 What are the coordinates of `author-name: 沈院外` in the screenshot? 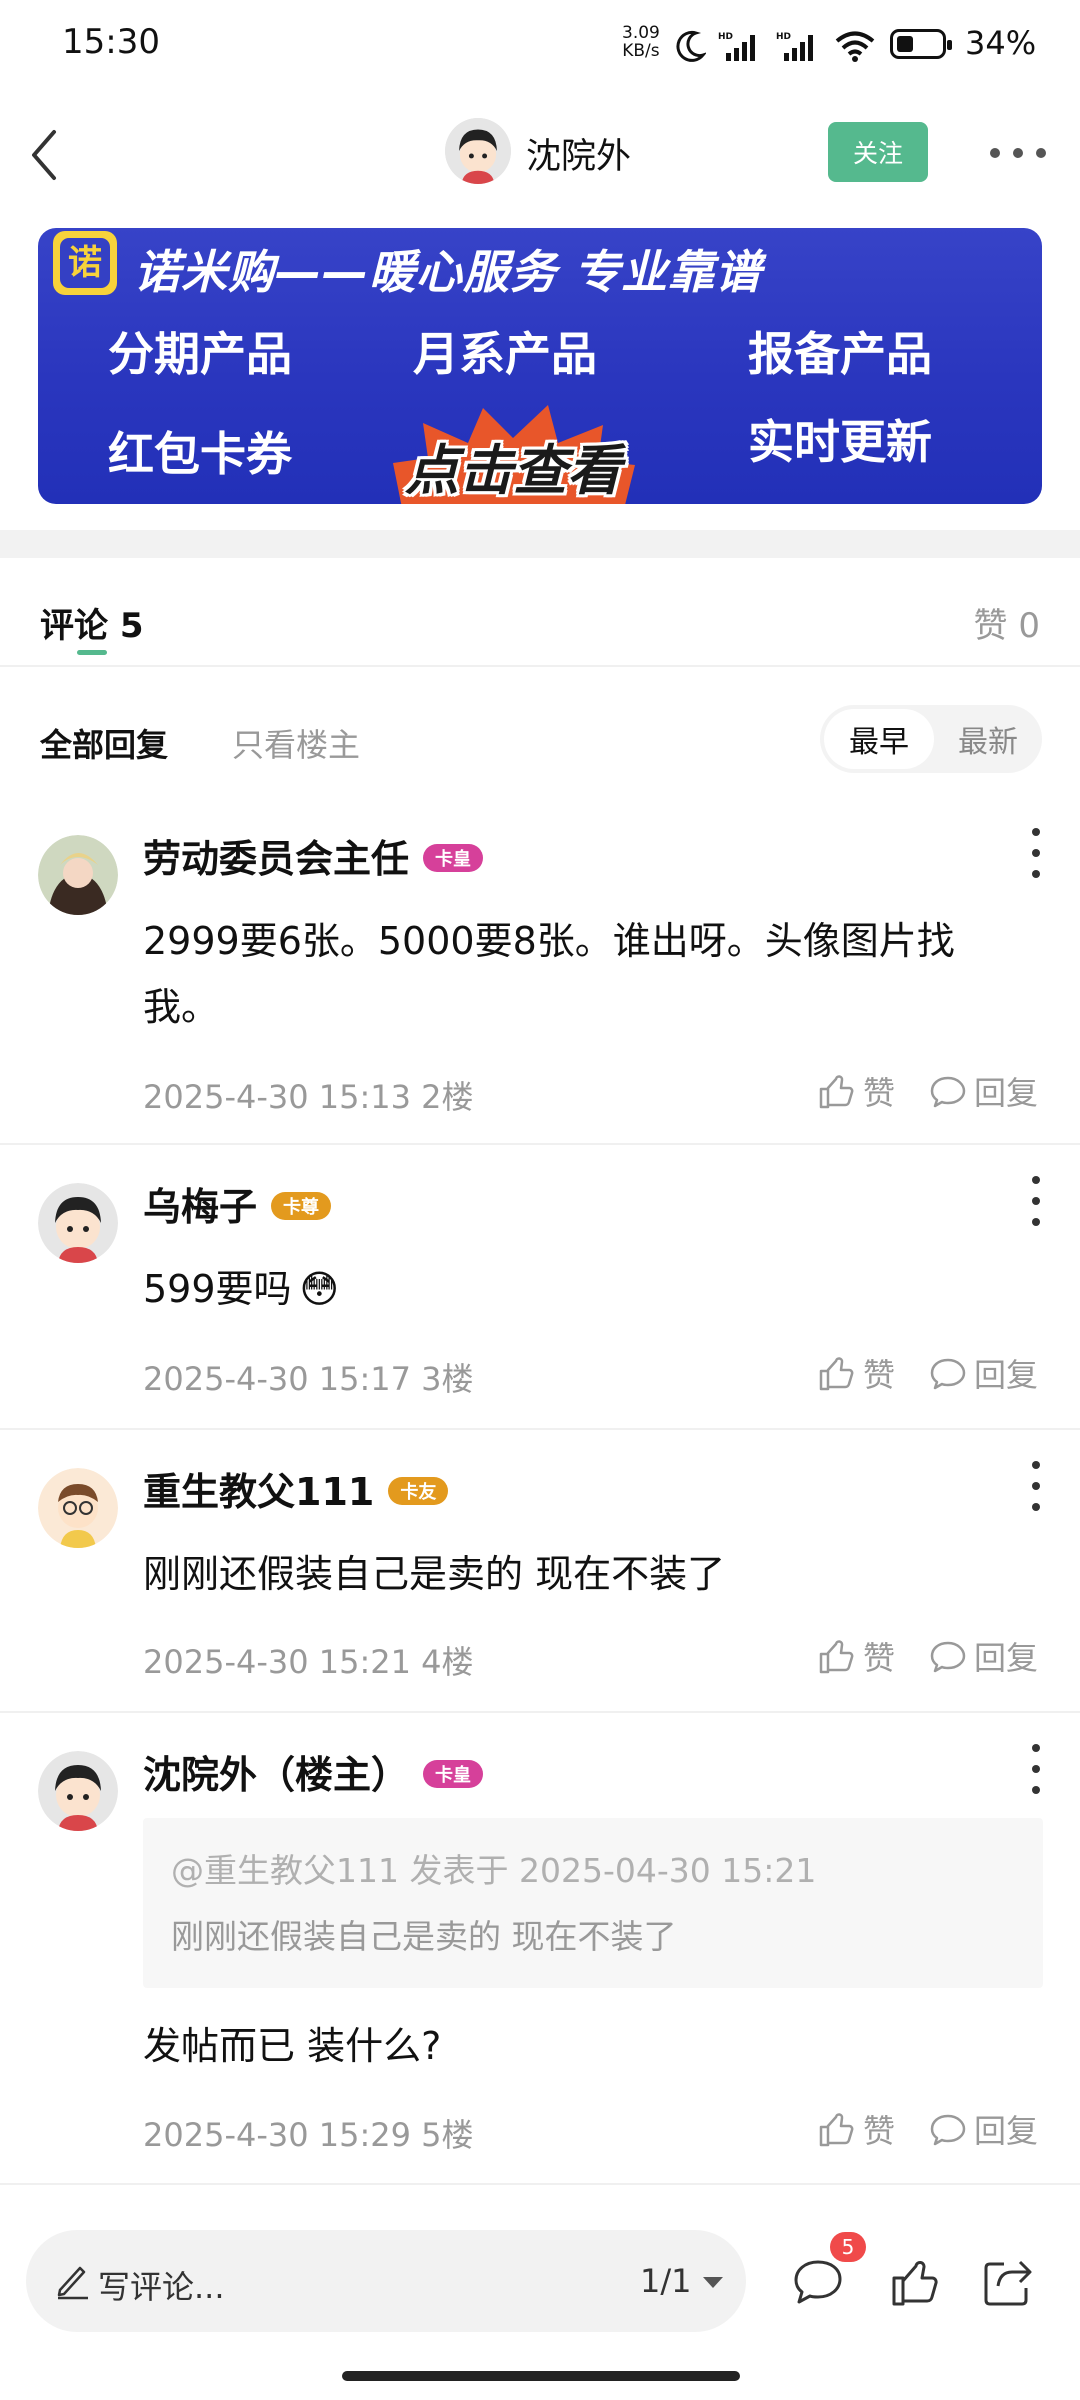 It's located at (578, 153).